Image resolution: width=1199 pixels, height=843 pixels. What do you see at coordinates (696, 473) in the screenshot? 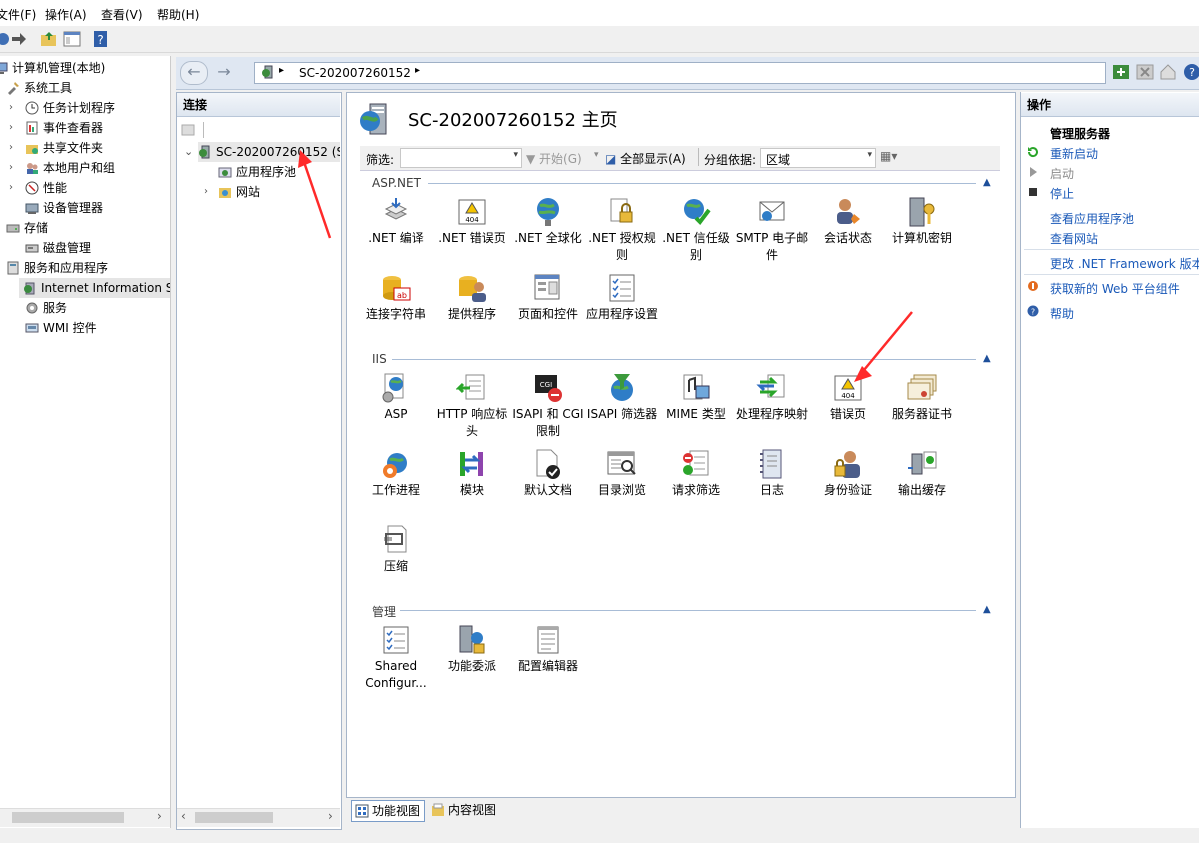
I see `feature-request-filtering: 请求筛选` at bounding box center [696, 473].